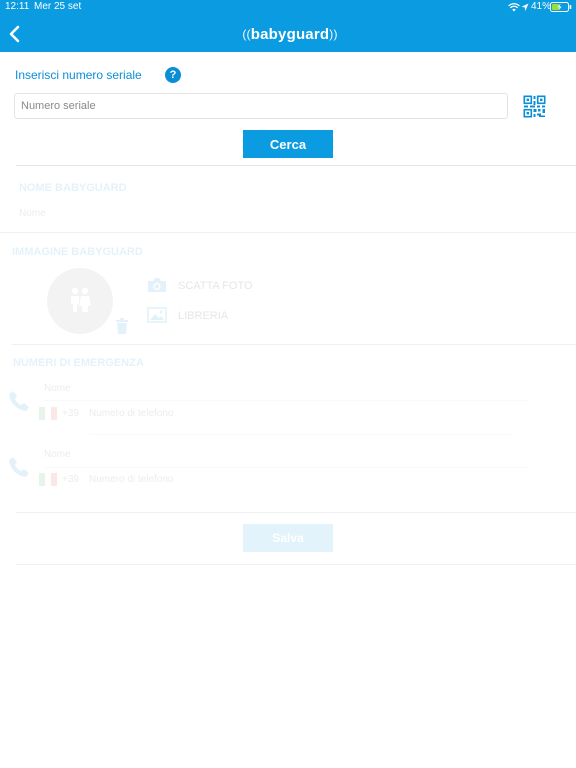 The image size is (576, 768). I want to click on babyguard-name-title: NOME BABYGUARD, so click(73, 188).